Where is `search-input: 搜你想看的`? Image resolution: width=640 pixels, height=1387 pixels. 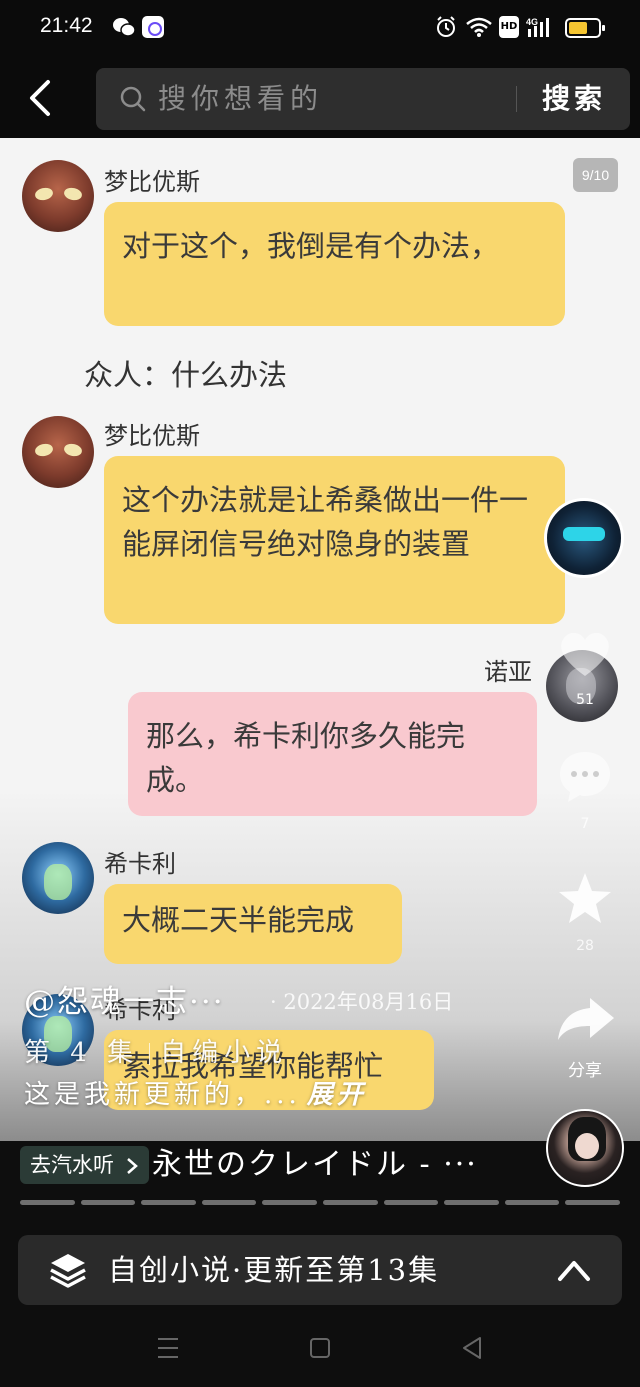 search-input: 搜你想看的 is located at coordinates (240, 99).